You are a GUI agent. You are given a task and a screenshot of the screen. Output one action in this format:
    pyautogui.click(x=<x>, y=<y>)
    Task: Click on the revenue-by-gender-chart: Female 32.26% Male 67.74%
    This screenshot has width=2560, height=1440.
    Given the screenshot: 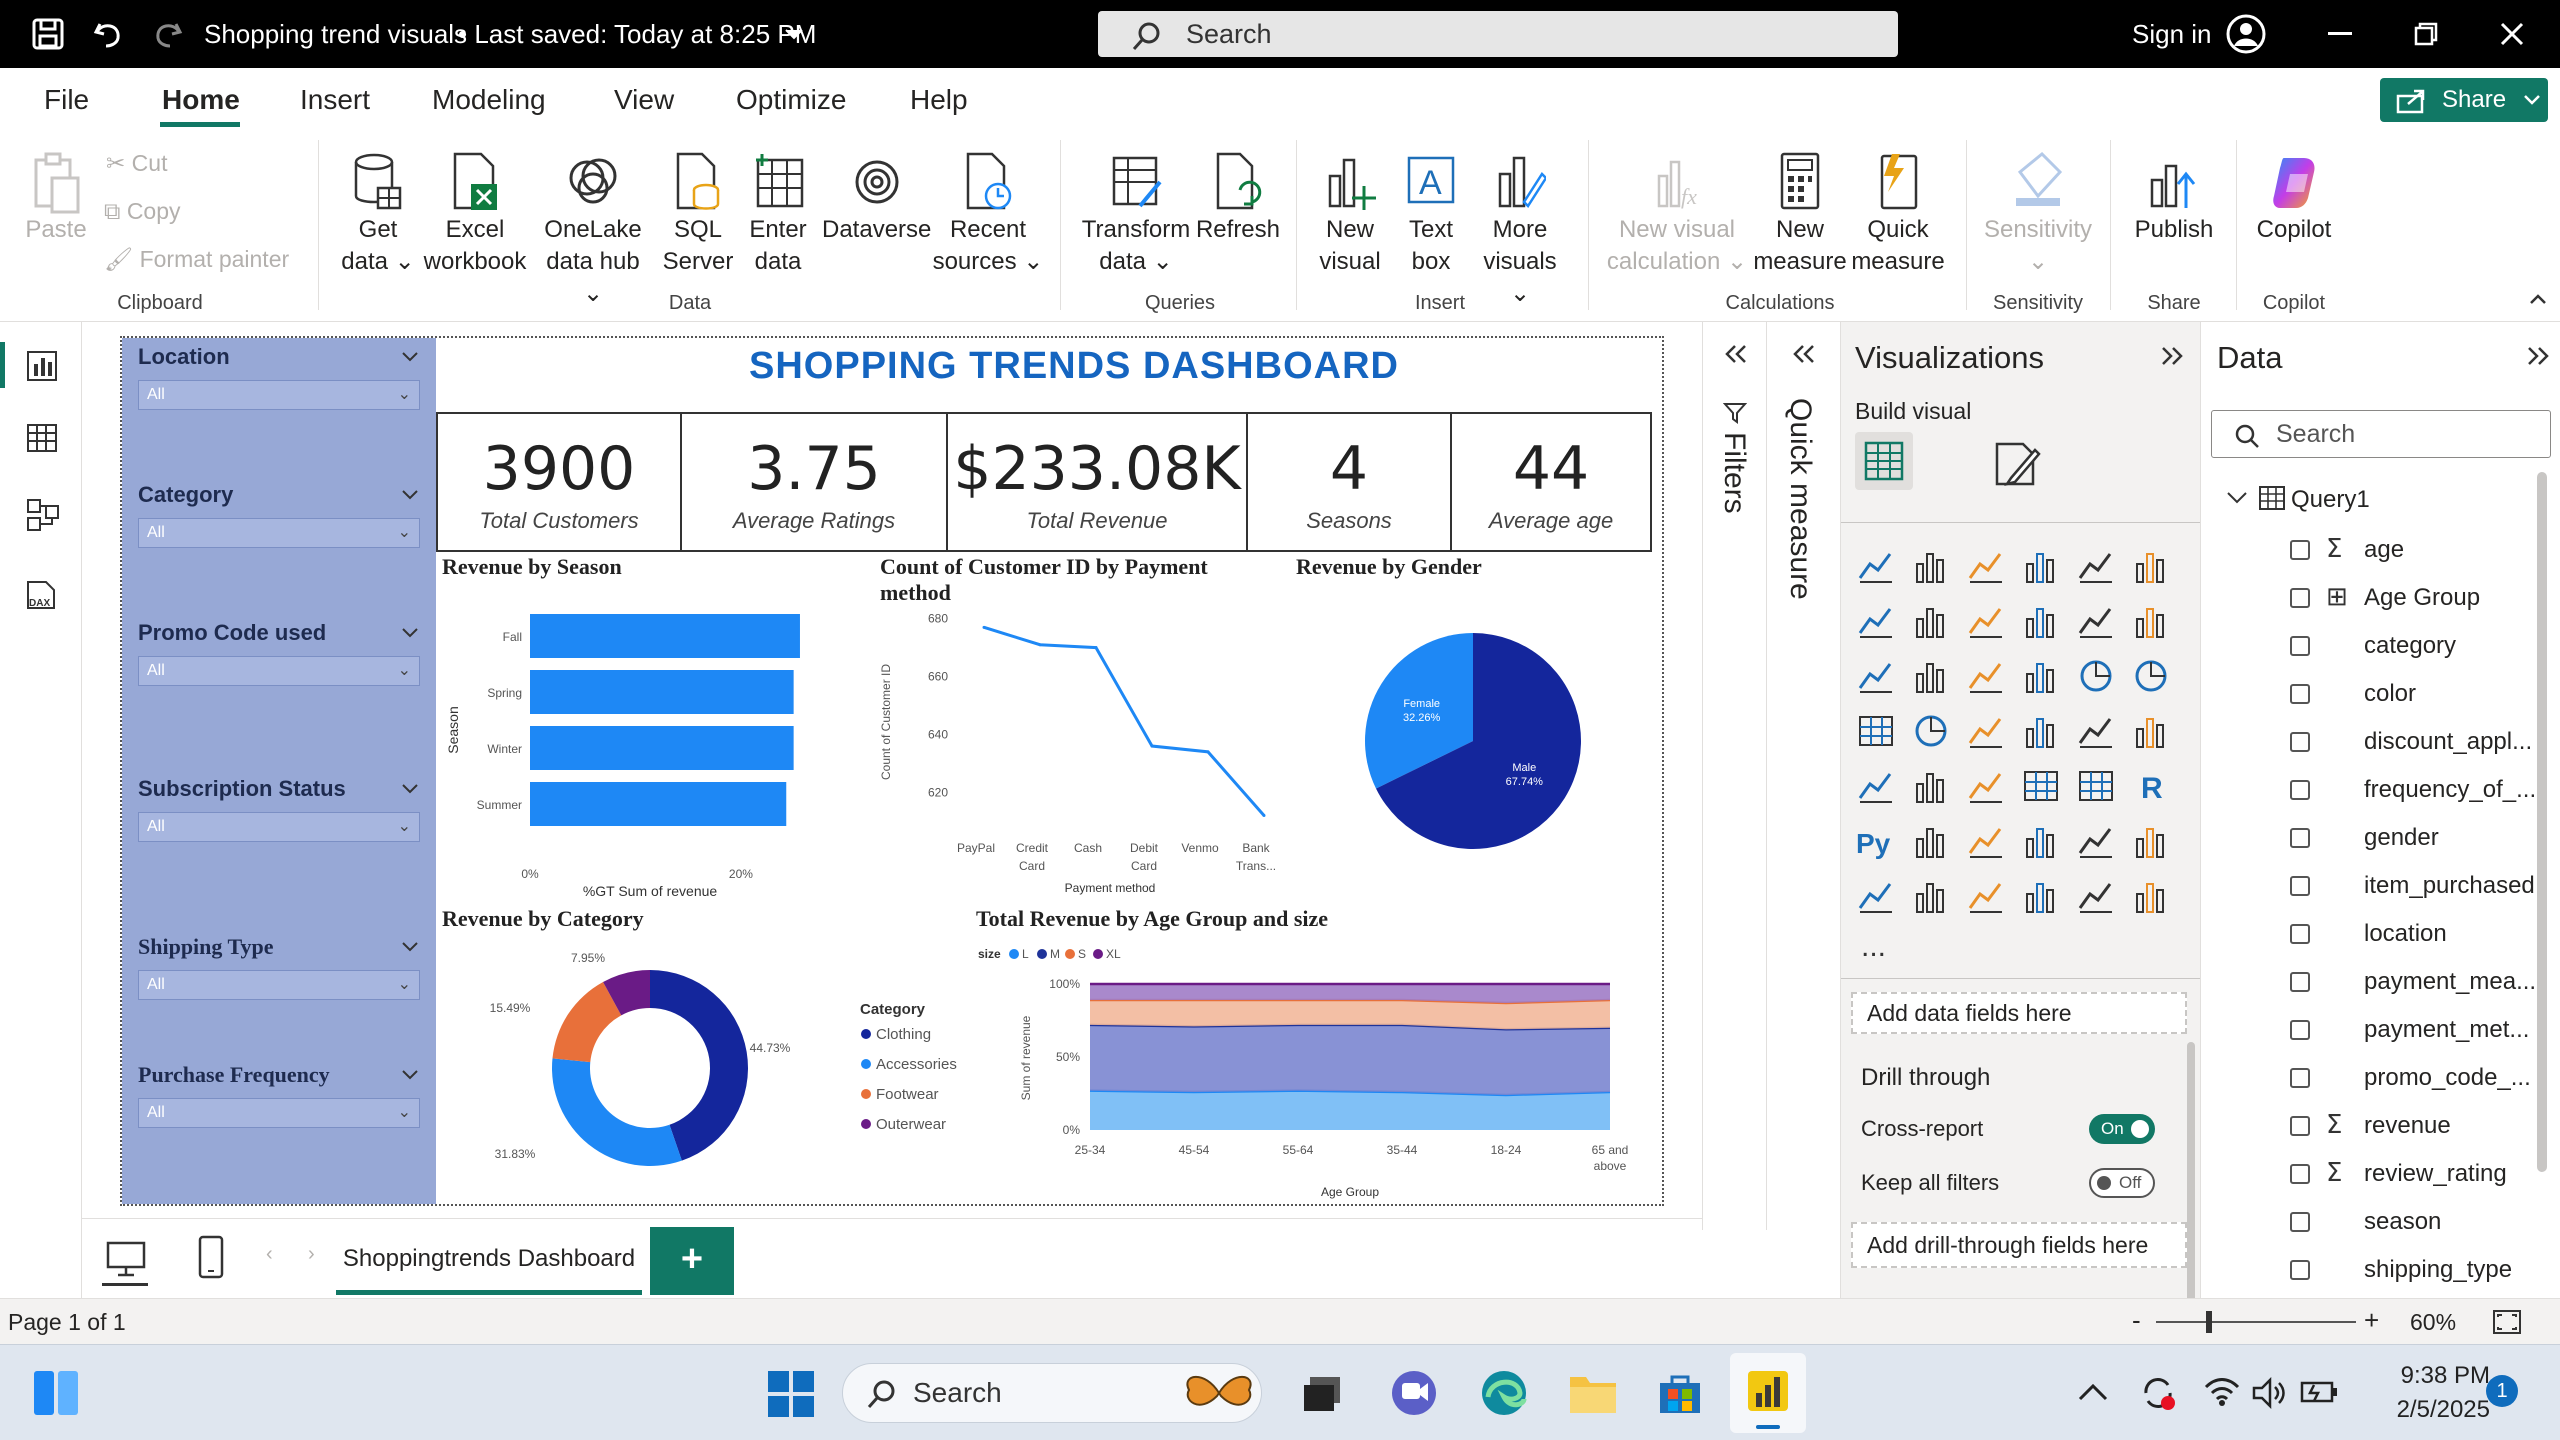 What is the action you would take?
    pyautogui.click(x=1480, y=740)
    